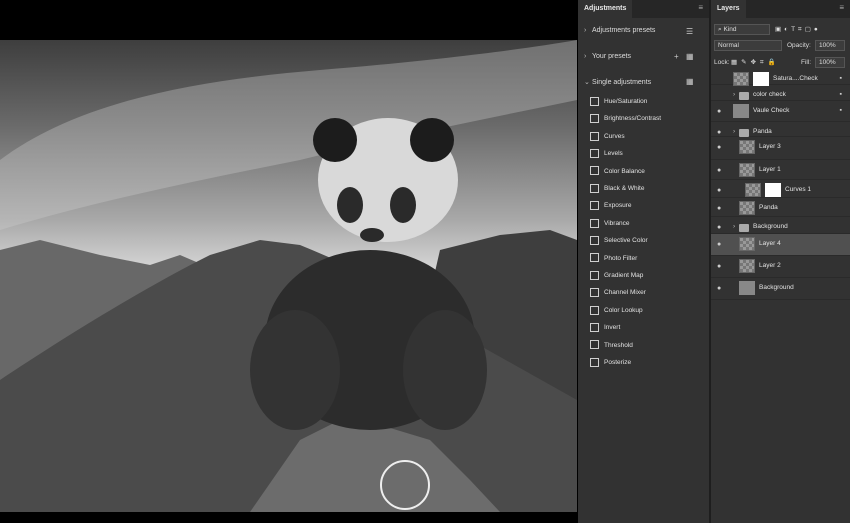 This screenshot has height=523, width=850. I want to click on adjustment-item: Photo Filter, so click(613, 259).